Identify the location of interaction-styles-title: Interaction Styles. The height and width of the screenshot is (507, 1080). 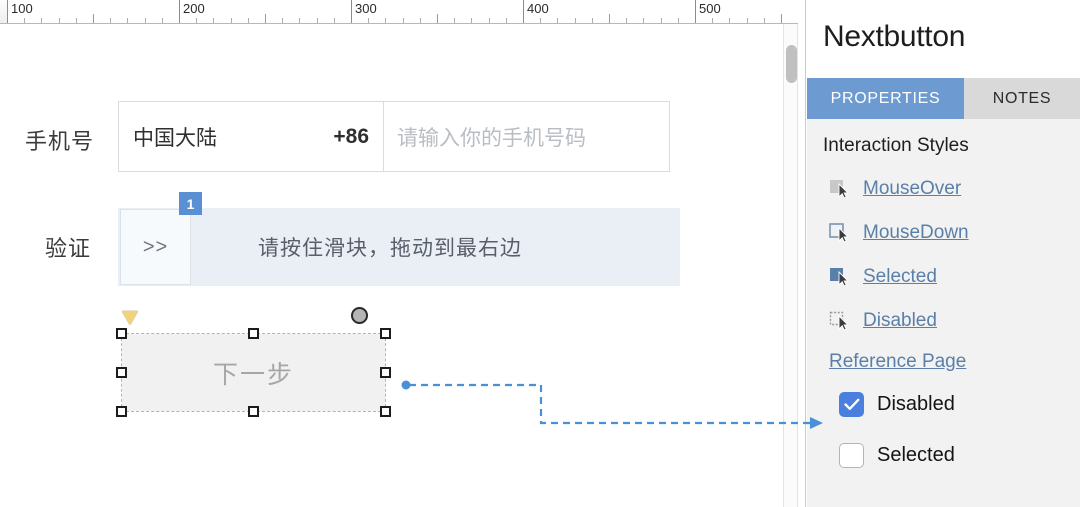
(896, 145).